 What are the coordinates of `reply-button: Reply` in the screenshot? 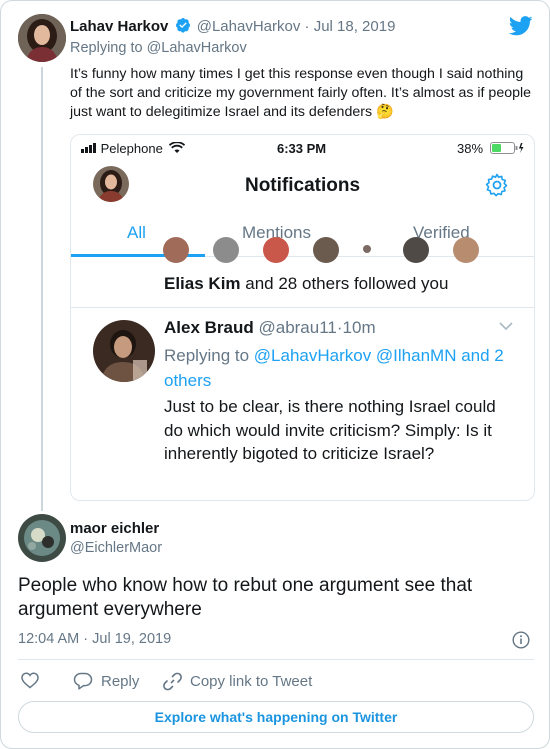 It's located at (106, 681).